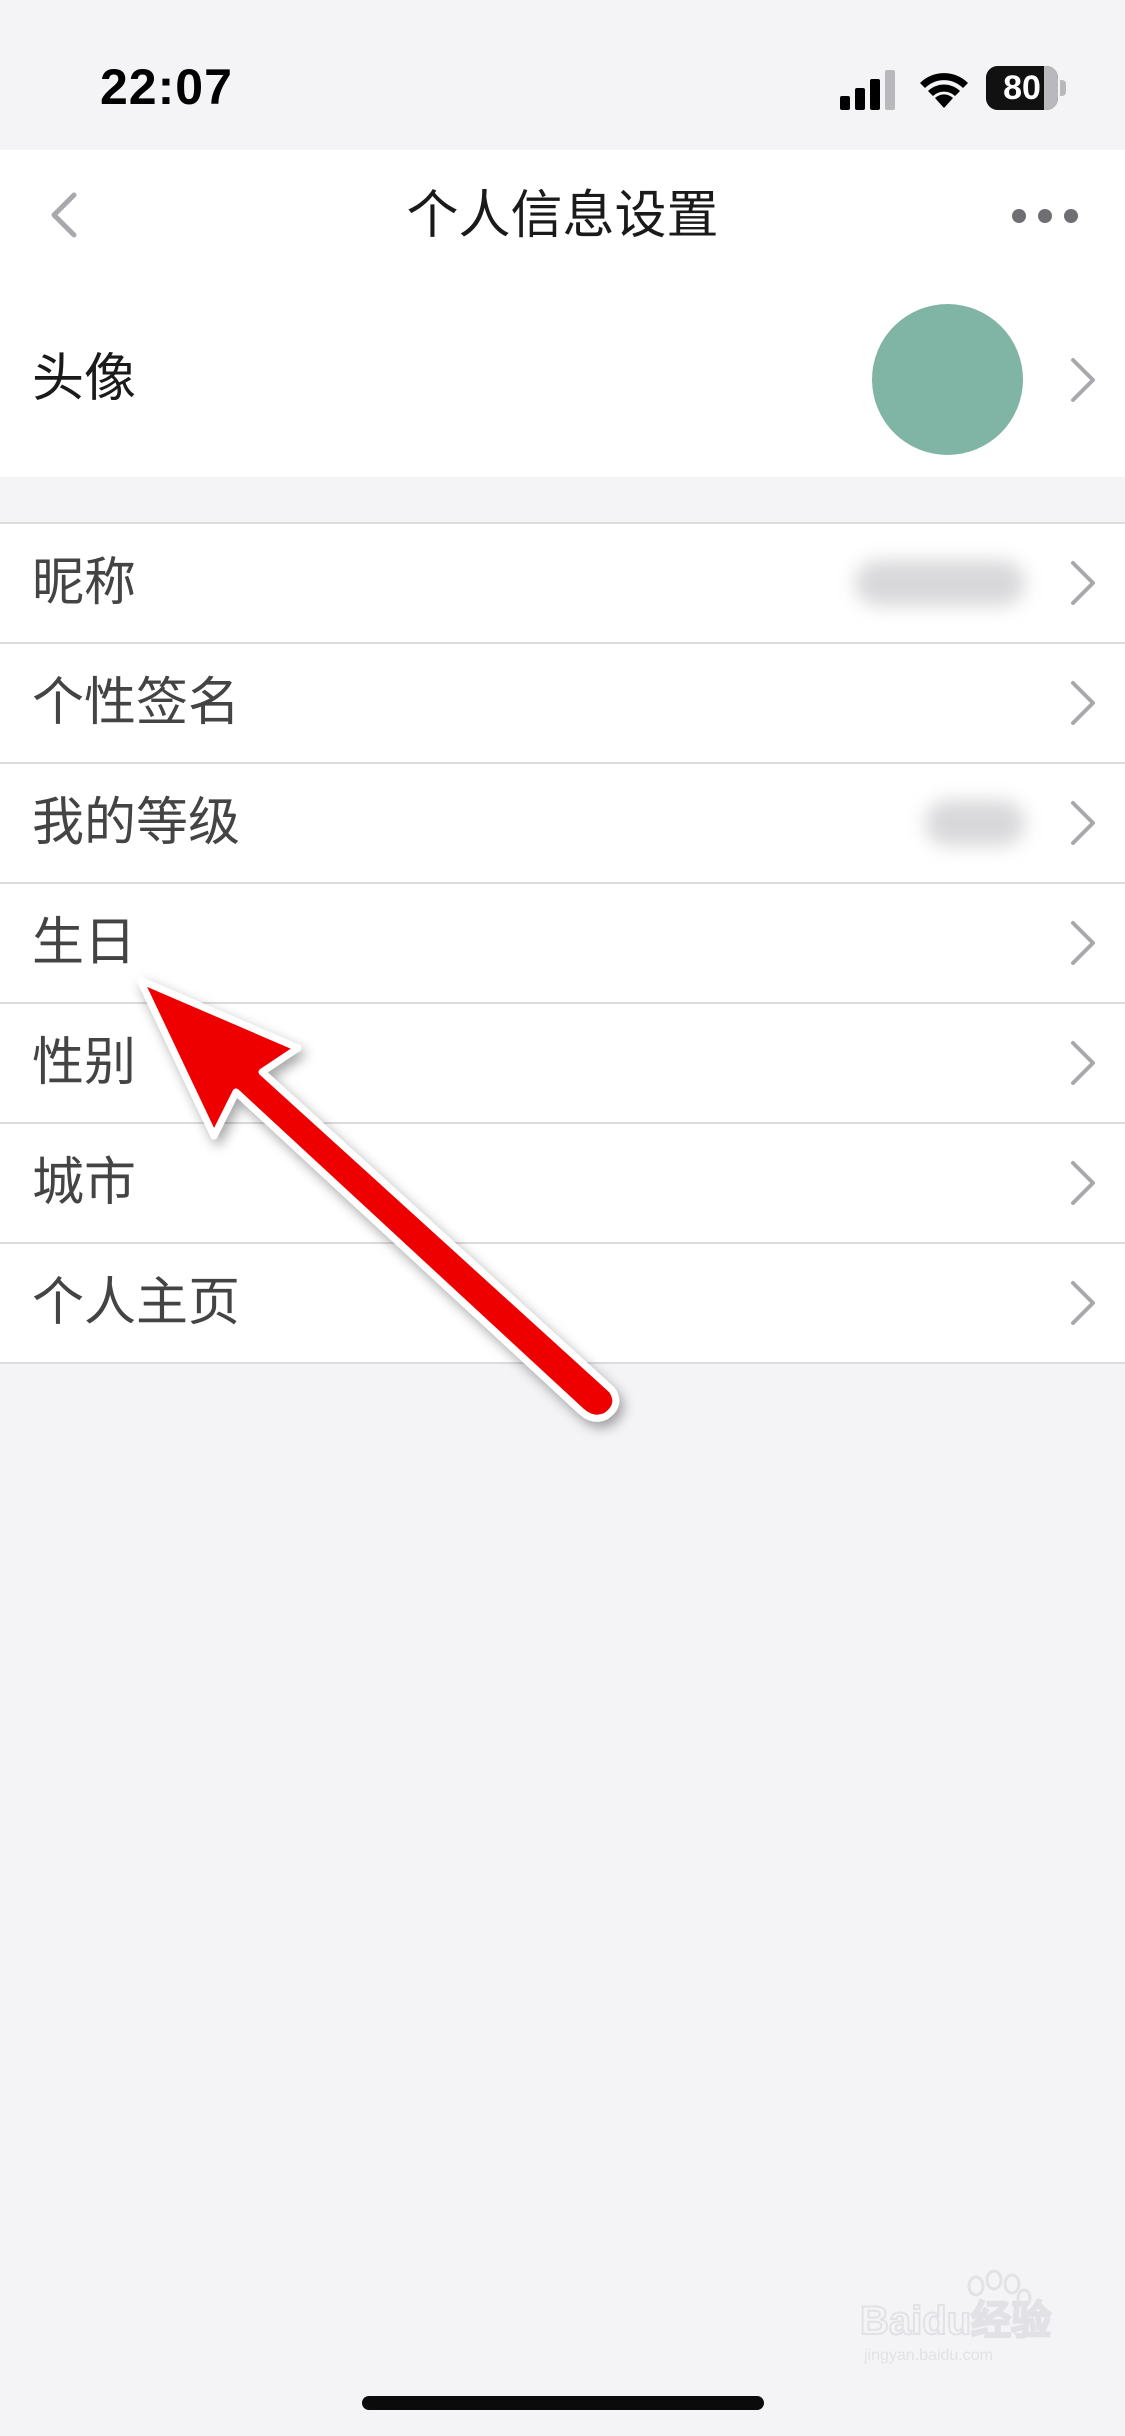 Image resolution: width=1125 pixels, height=2436 pixels. I want to click on list-item-level: 我的等级, so click(562, 824).